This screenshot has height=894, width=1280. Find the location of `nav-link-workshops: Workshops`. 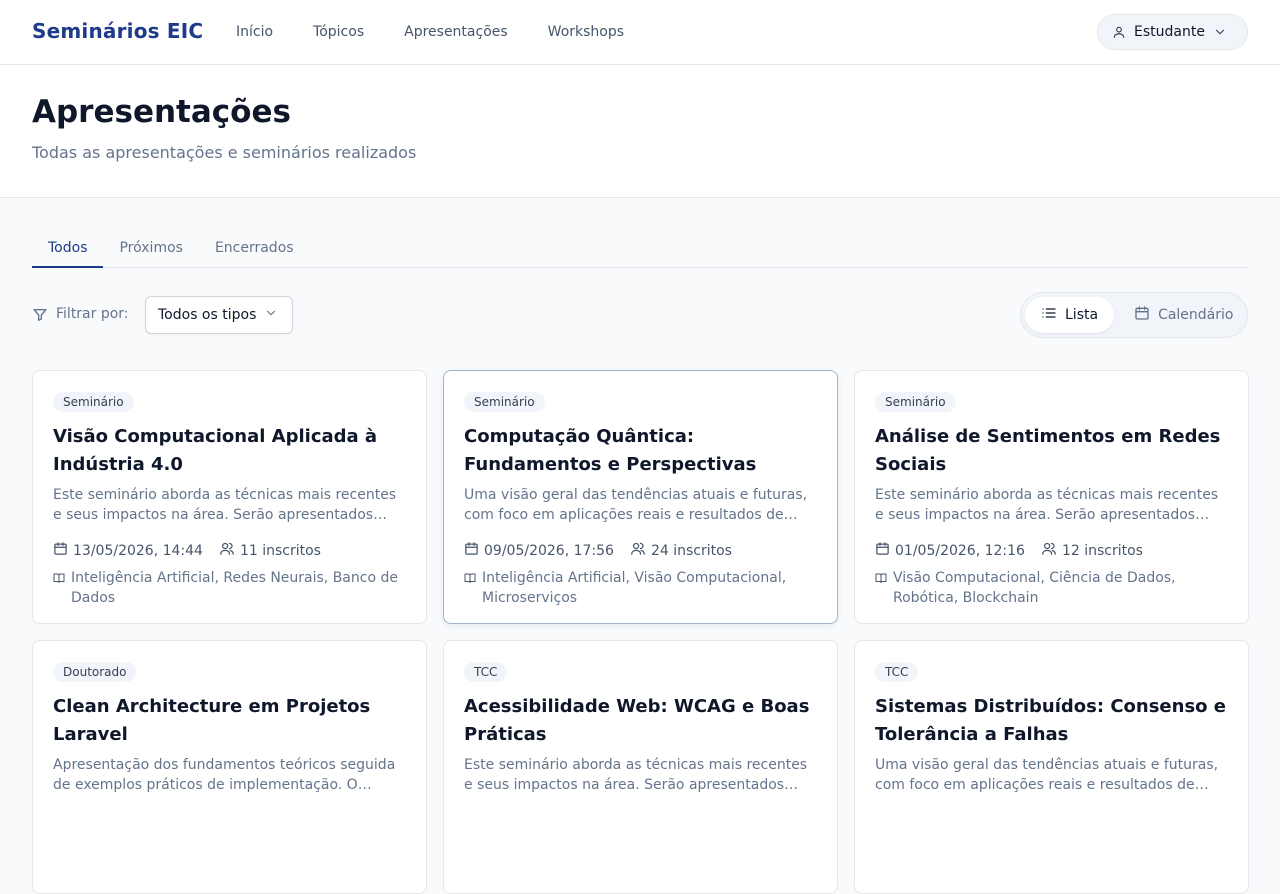

nav-link-workshops: Workshops is located at coordinates (586, 32).